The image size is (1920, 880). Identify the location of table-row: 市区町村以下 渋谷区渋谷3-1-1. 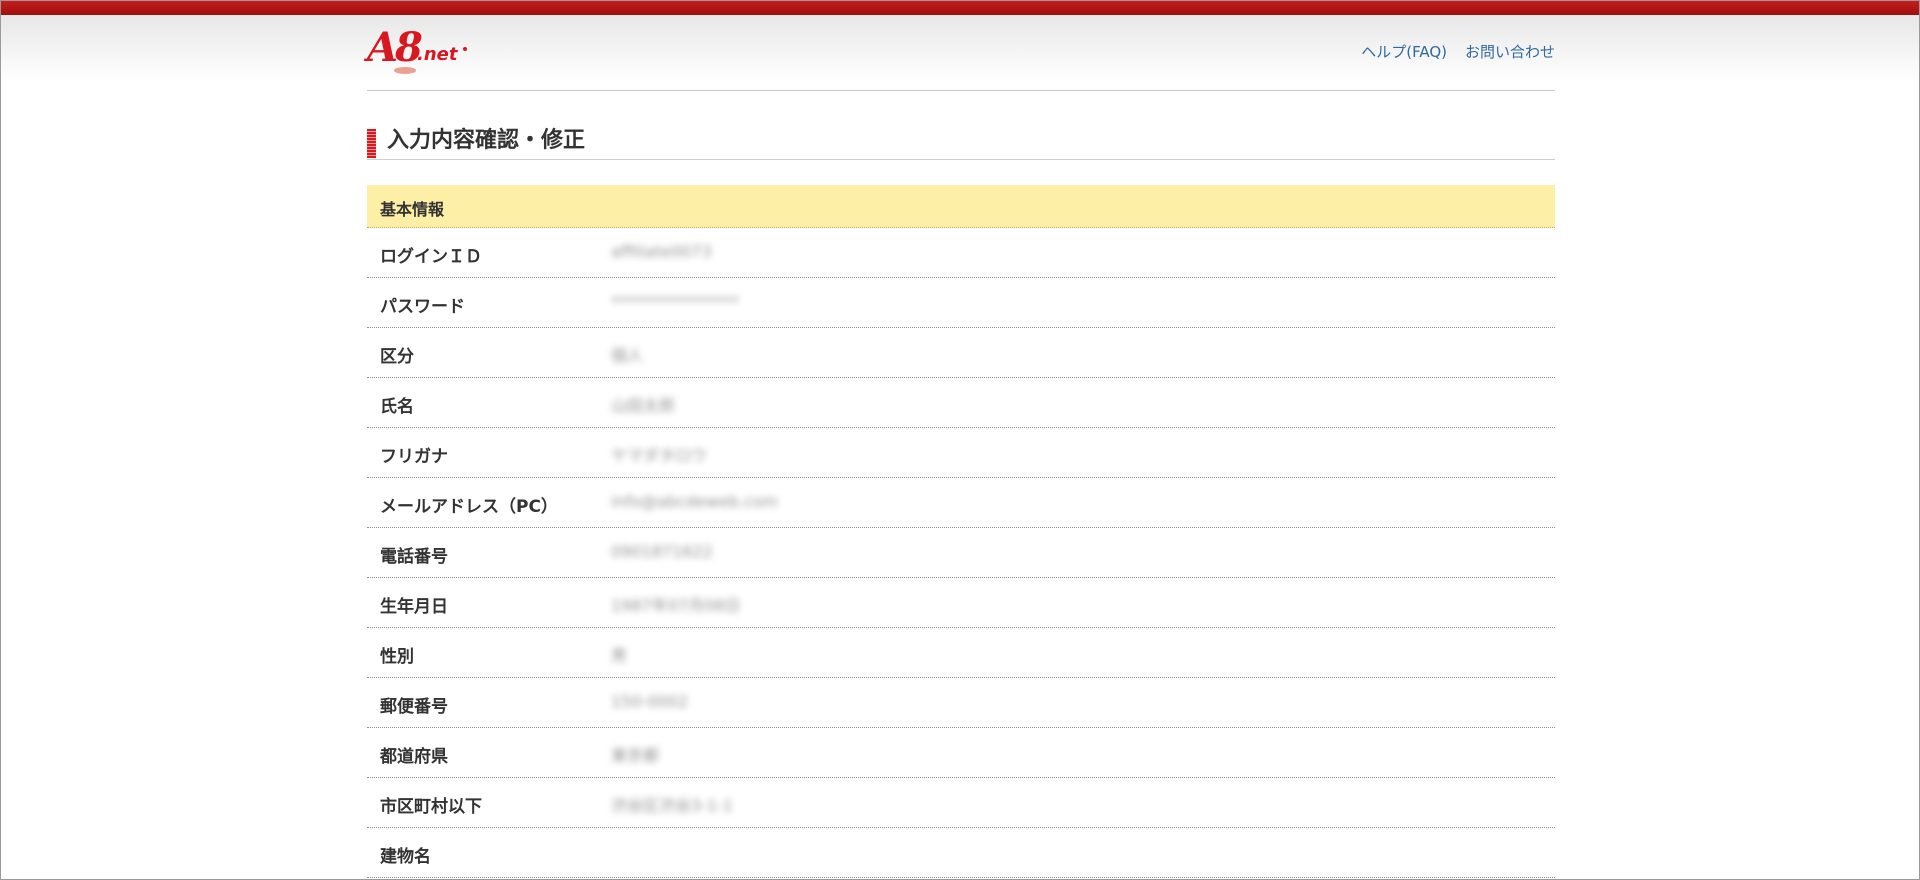
(961, 803).